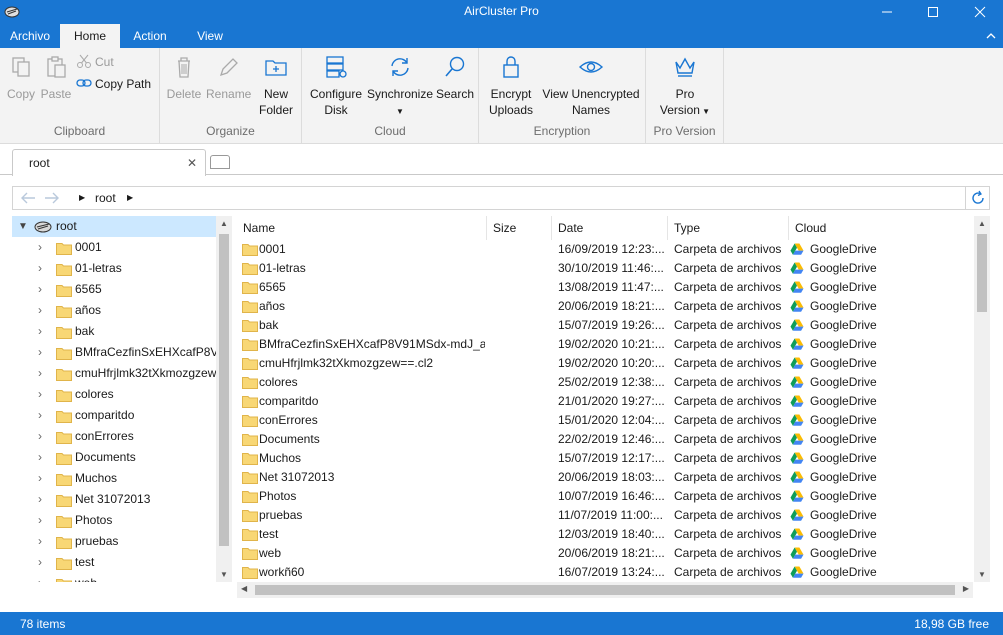  I want to click on configure-disk-button: Configure Disk, so click(336, 86).